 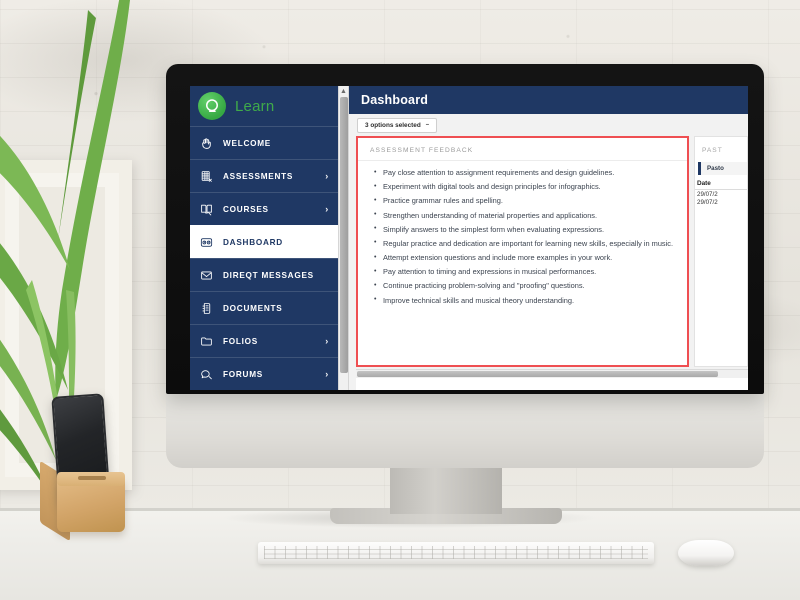 What do you see at coordinates (253, 308) in the screenshot?
I see `sidebar-item-label: DOCUMENTS` at bounding box center [253, 308].